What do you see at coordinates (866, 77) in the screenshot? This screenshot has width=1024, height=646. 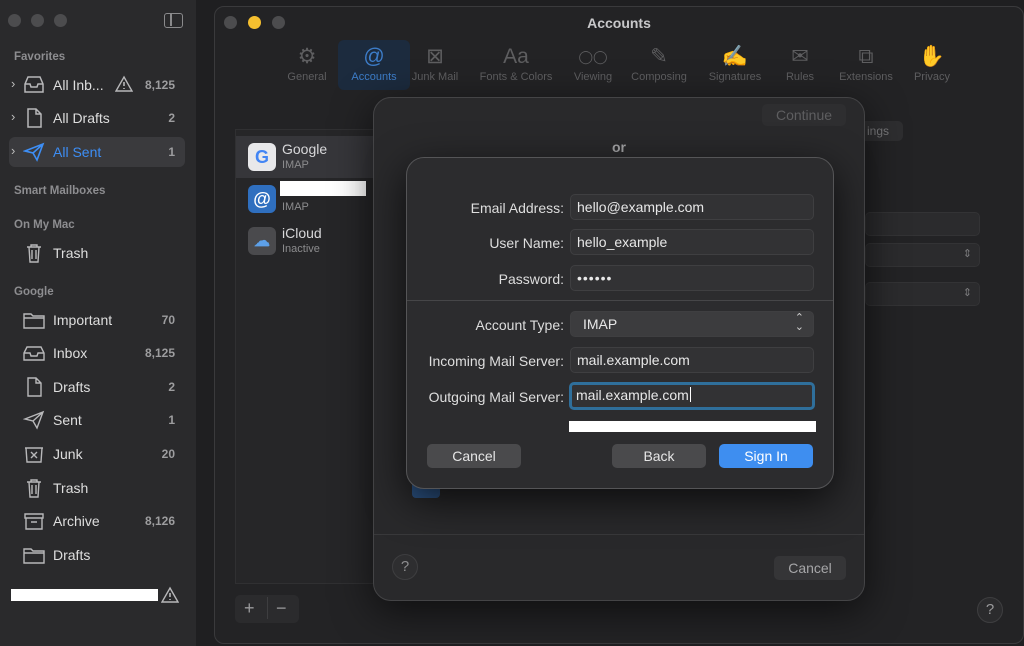 I see `tab-label: Extensions` at bounding box center [866, 77].